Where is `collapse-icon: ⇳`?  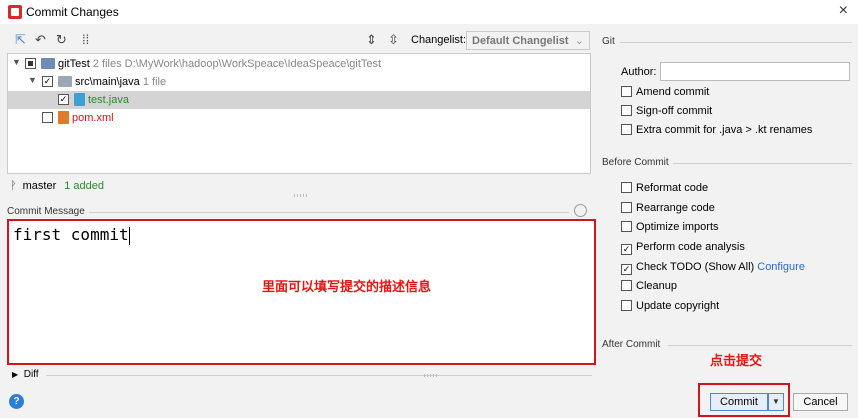 collapse-icon: ⇳ is located at coordinates (393, 40).